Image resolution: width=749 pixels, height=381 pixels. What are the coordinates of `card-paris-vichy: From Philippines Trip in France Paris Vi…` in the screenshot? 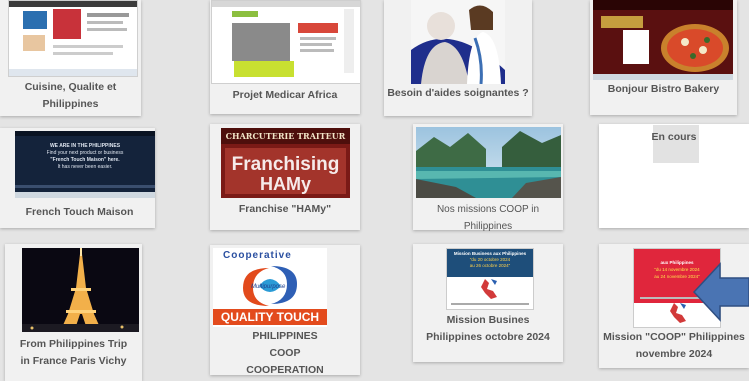 It's located at (73, 312).